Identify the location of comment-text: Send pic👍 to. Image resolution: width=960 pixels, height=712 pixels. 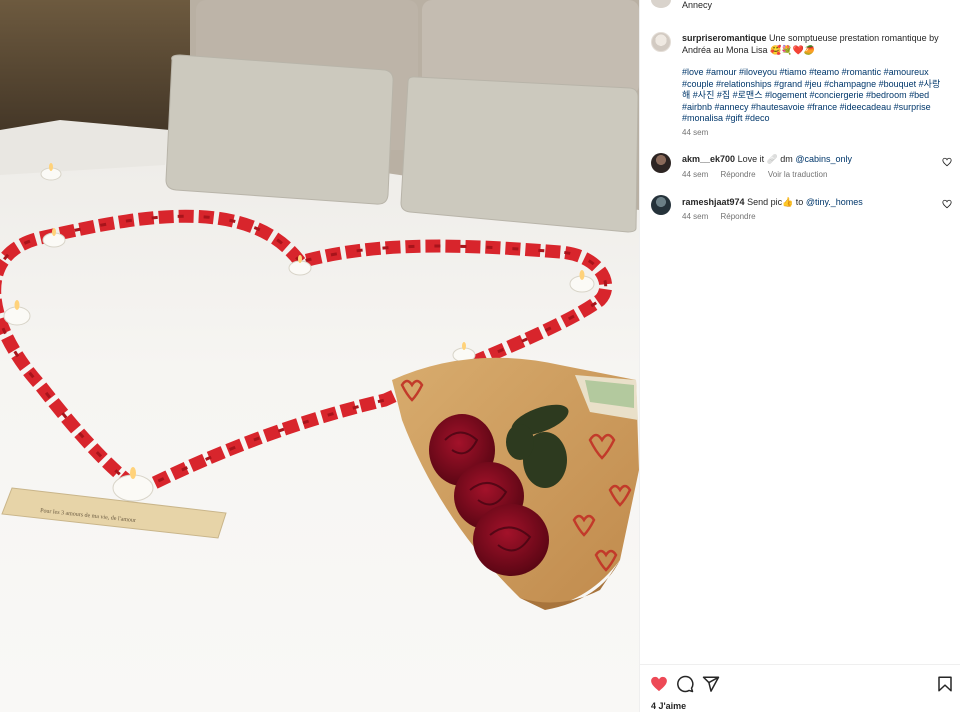
(776, 202).